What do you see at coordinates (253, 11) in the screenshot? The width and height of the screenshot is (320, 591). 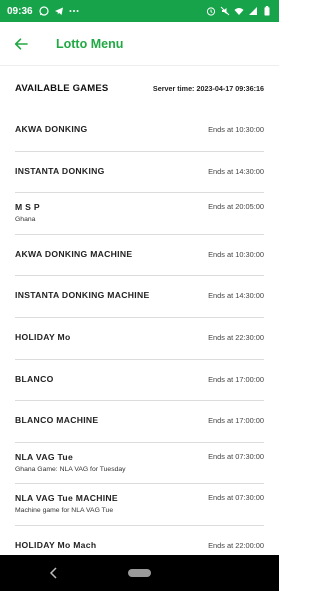 I see `signal-icon` at bounding box center [253, 11].